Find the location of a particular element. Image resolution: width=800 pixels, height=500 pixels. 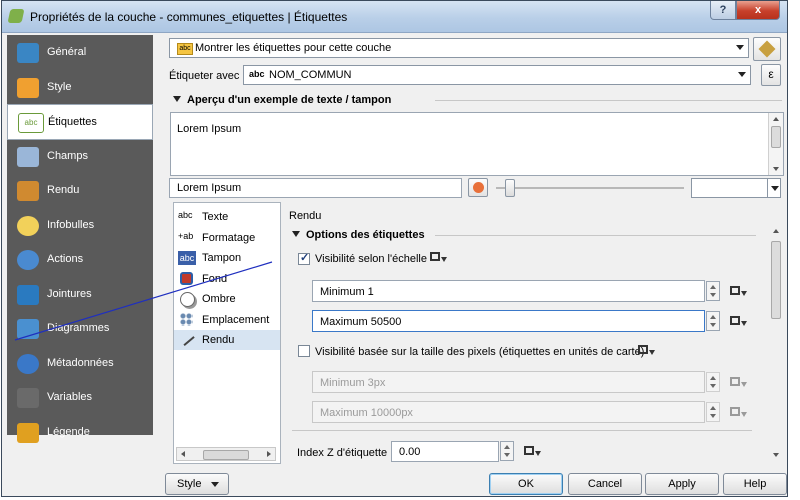

annotation-line is located at coordinates (143, 301).